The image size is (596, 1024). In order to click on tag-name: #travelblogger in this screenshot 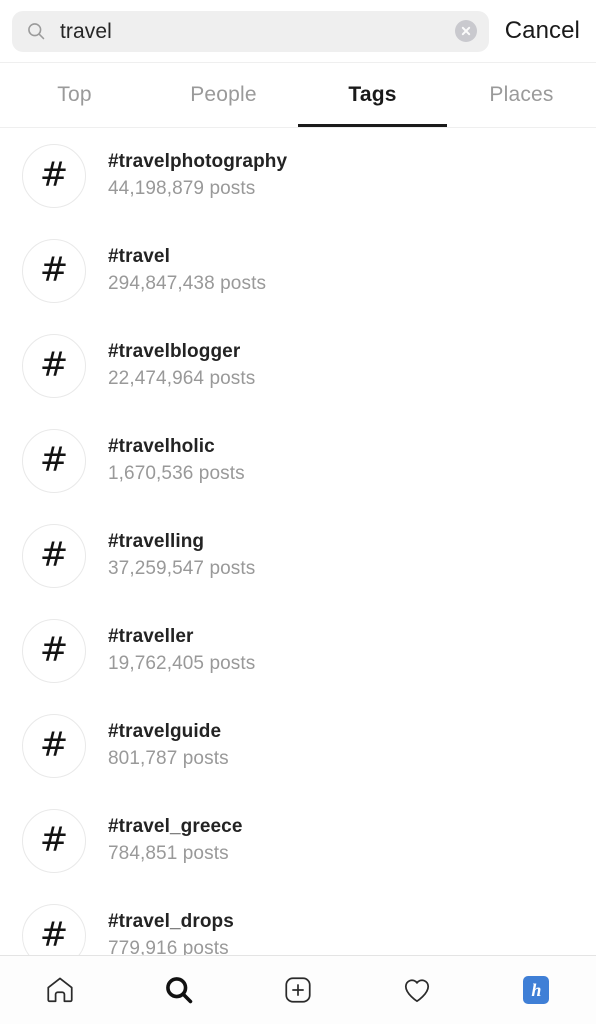, I will do `click(174, 351)`.